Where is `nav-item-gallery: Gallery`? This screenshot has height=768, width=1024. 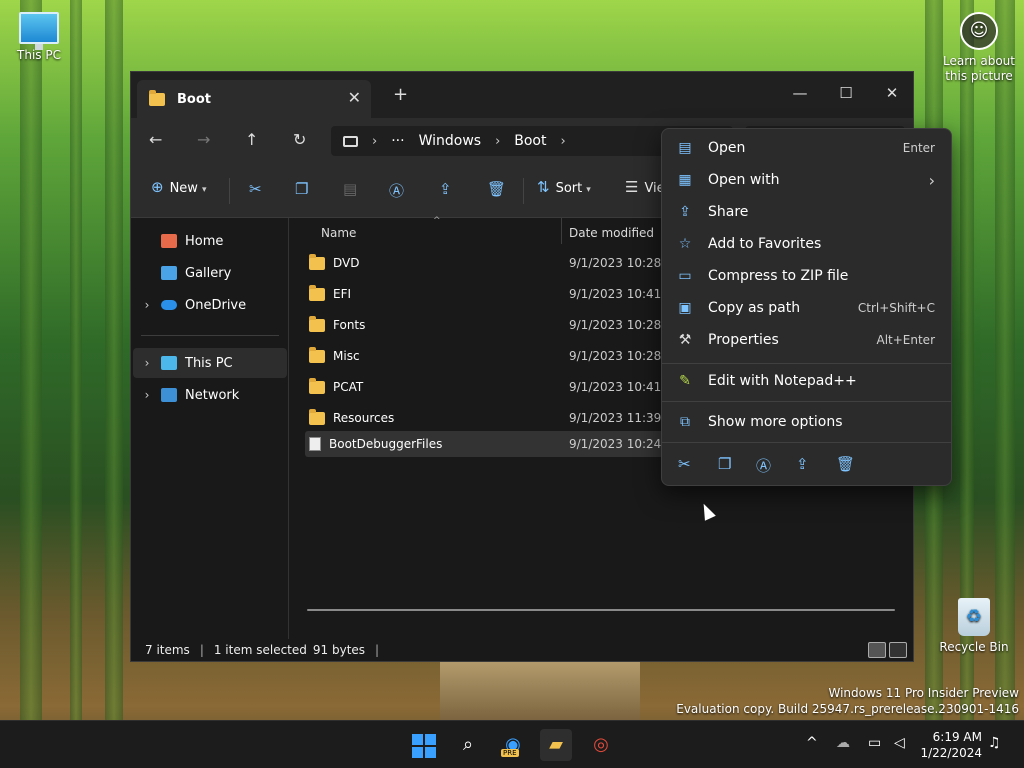
nav-item-gallery: Gallery is located at coordinates (210, 273).